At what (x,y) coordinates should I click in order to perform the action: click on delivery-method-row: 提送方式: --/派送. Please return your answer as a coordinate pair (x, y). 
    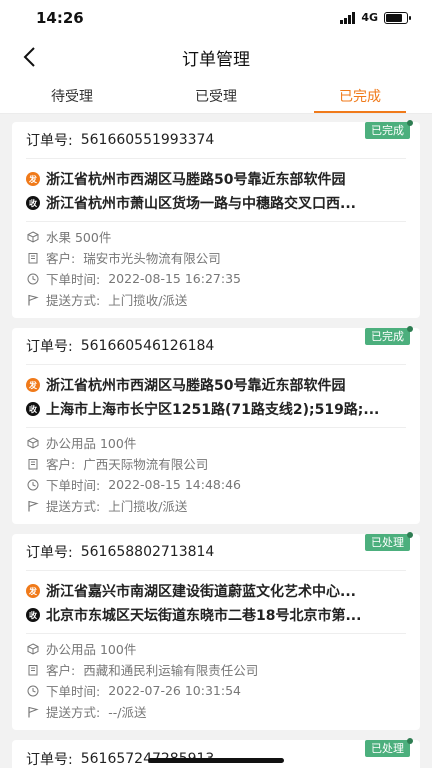
    Looking at the image, I should click on (216, 711).